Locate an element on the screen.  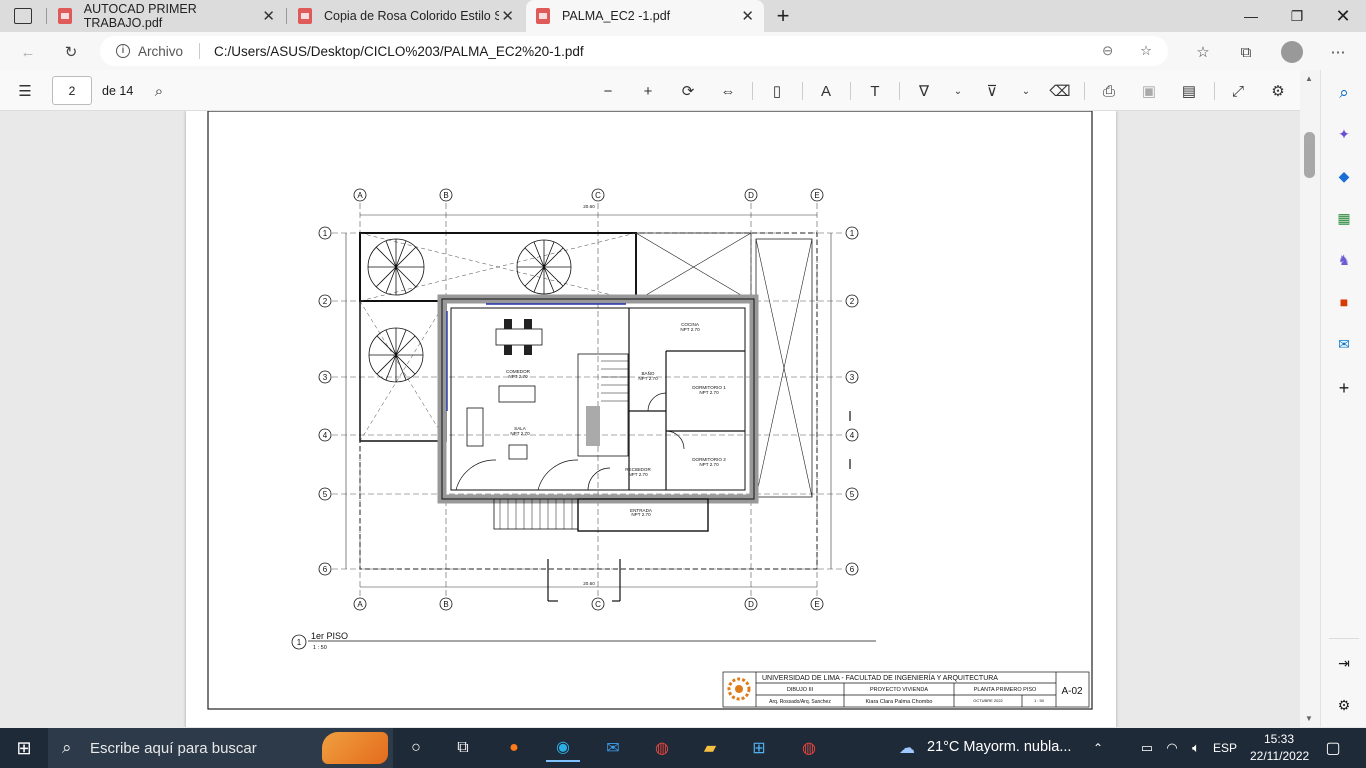
eraser-icon: ⌫ is located at coordinates (1060, 91).